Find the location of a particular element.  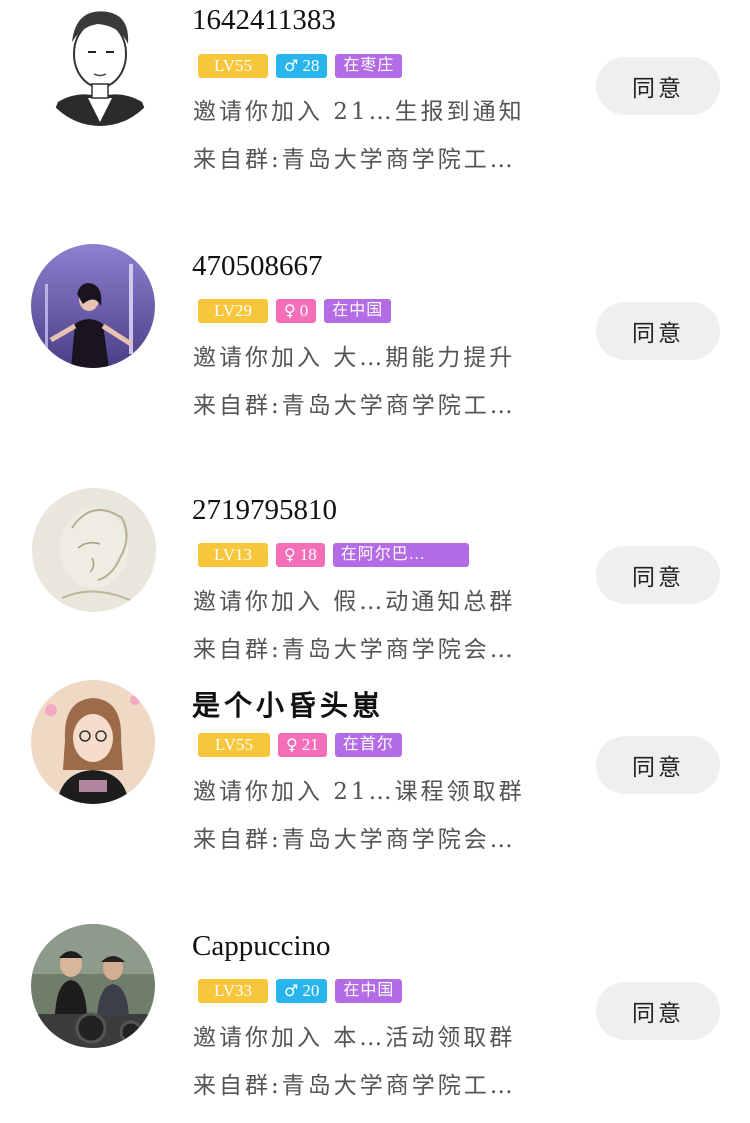

user-name: 是个小昏头崽 is located at coordinates (288, 705).